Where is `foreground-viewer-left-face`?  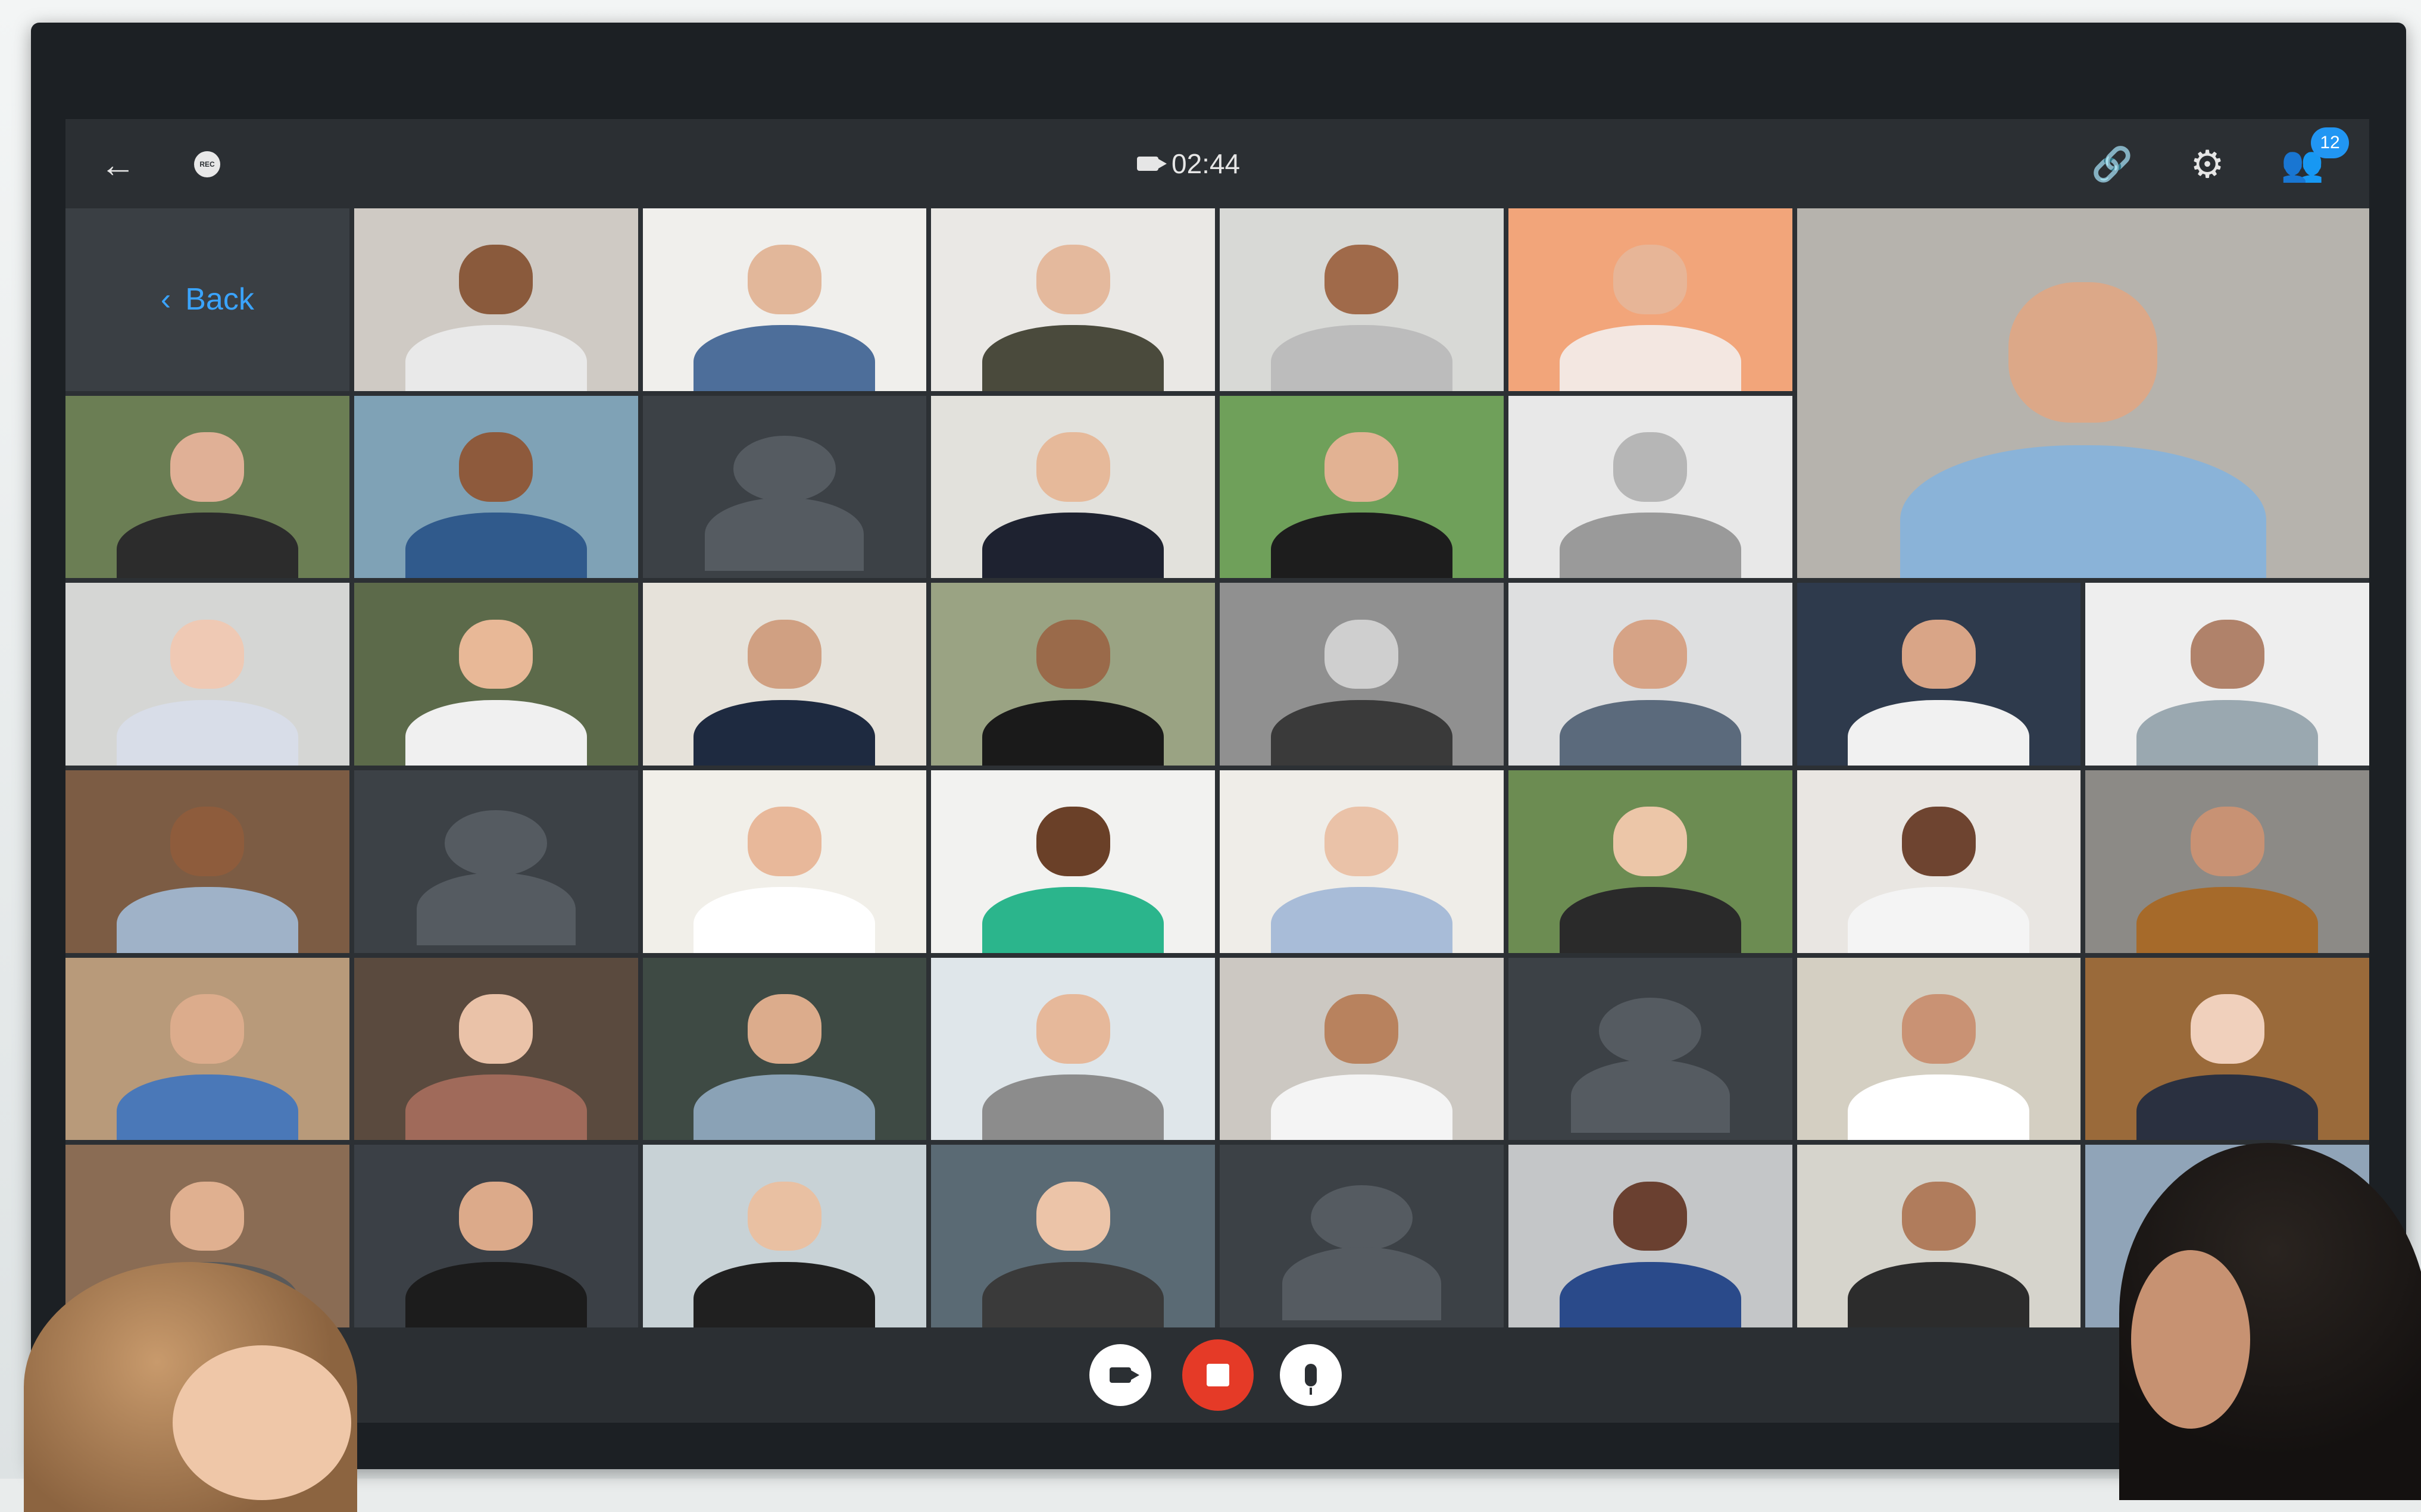
foreground-viewer-left-face is located at coordinates (262, 1422).